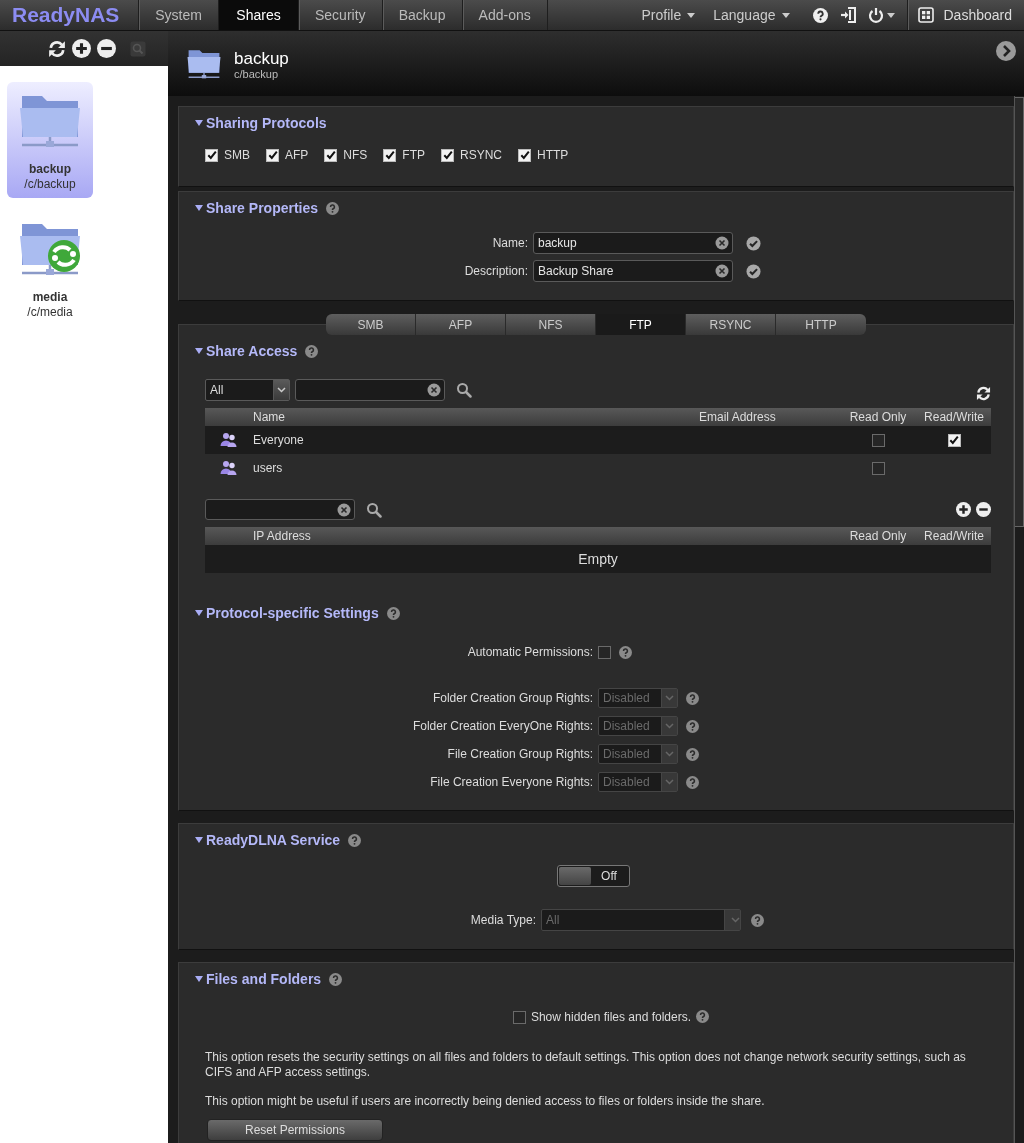  Describe the element at coordinates (295, 1130) in the screenshot. I see `reset-permissions-button: Reset Permissions` at that location.